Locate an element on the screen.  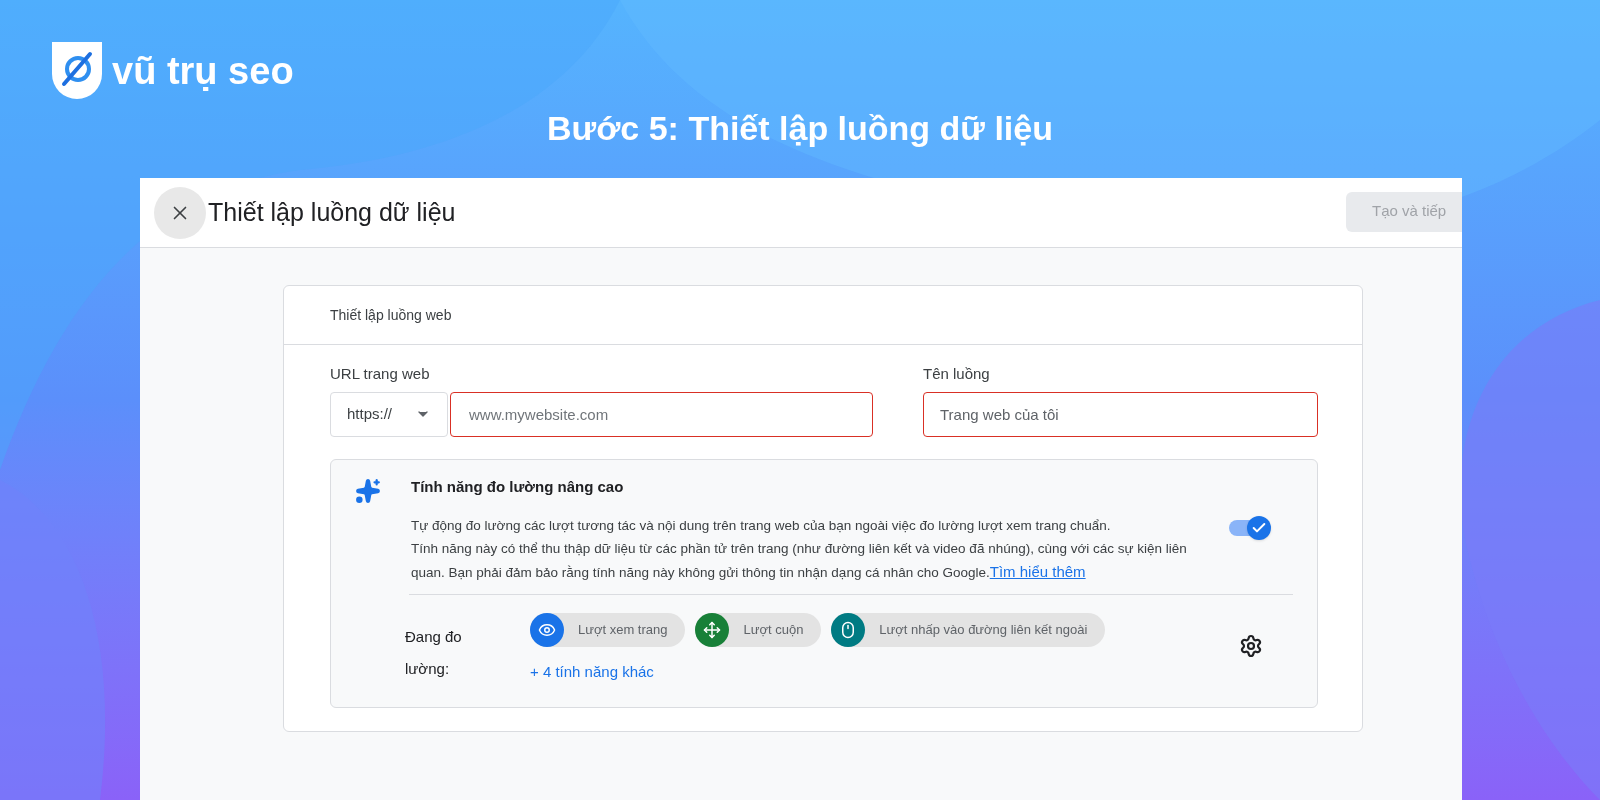
more-features-link: + 4 tính năng khác is located at coordinates (592, 672).